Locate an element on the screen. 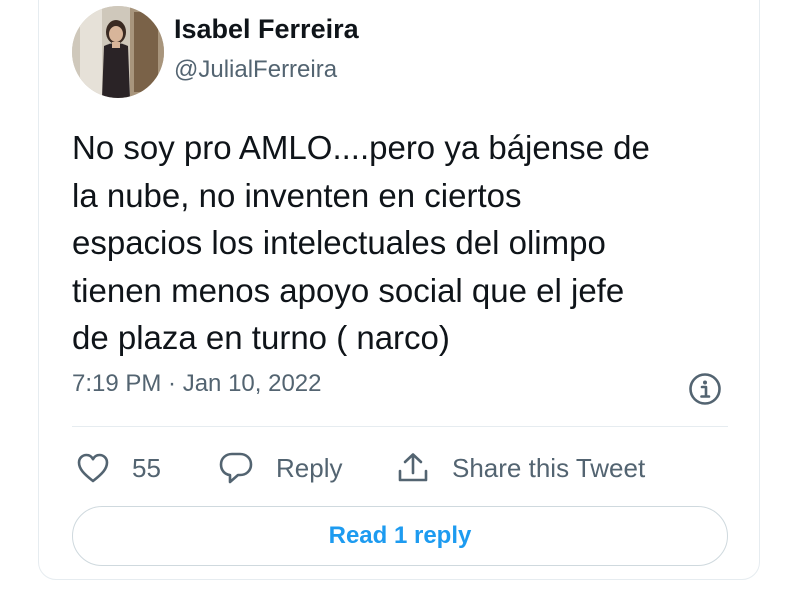 This screenshot has width=800, height=590. reply-button: Reply is located at coordinates (280, 468).